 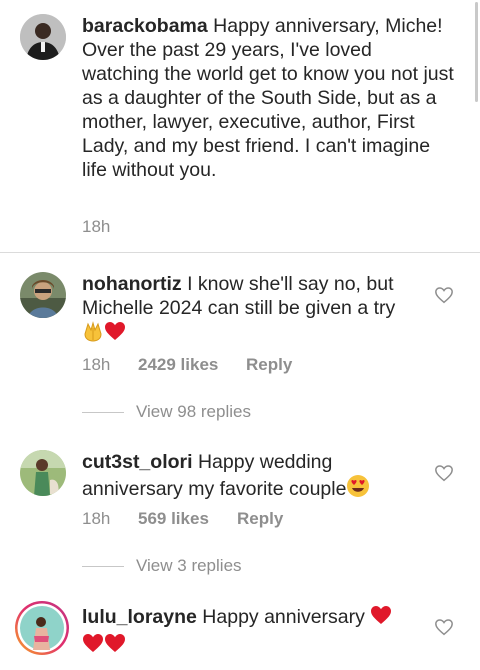 What do you see at coordinates (145, 26) in the screenshot?
I see `caption-username: barackobama` at bounding box center [145, 26].